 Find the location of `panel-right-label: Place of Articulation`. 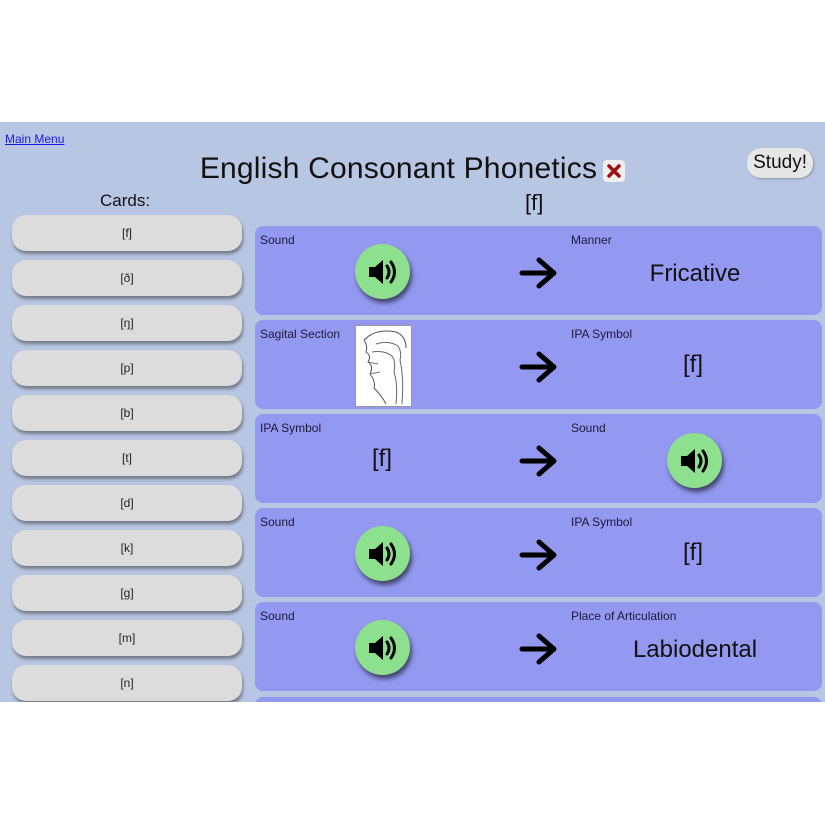

panel-right-label: Place of Articulation is located at coordinates (624, 616).